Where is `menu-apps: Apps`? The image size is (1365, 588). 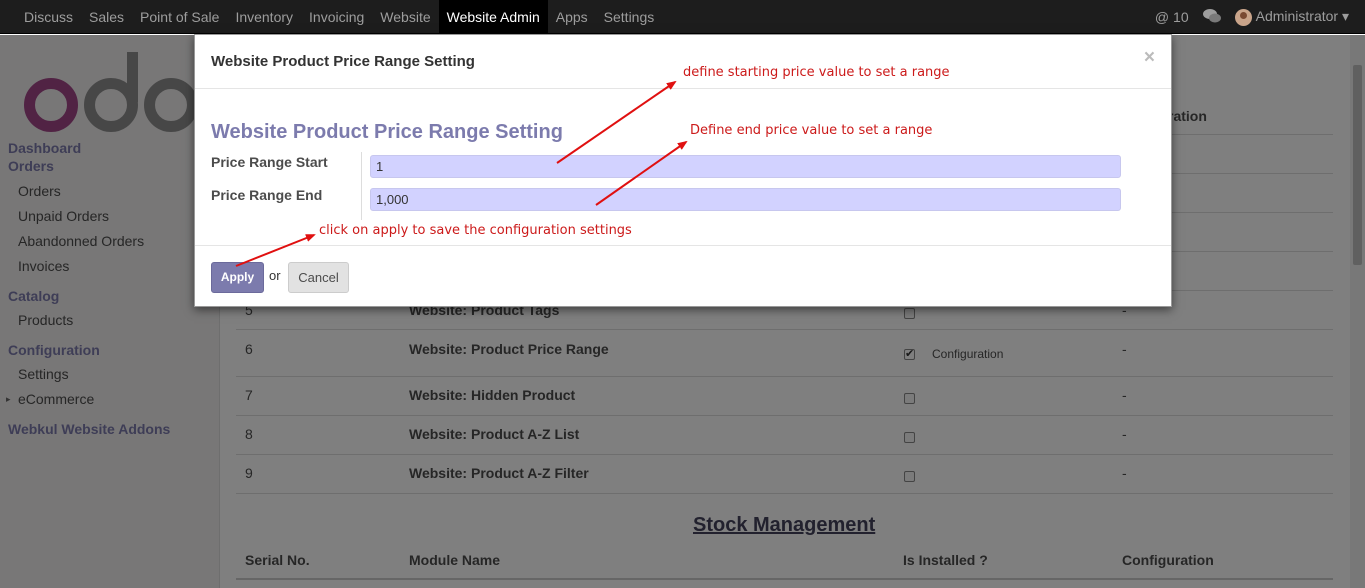 menu-apps: Apps is located at coordinates (572, 17).